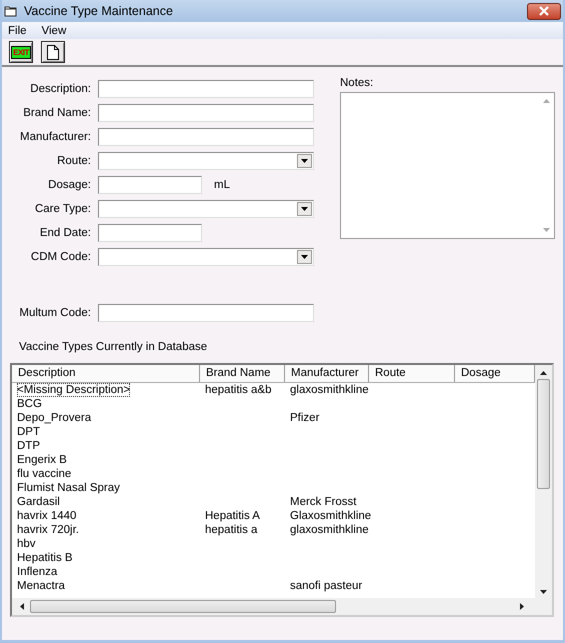 The height and width of the screenshot is (643, 565). I want to click on table-cell: Engerix B, so click(42, 460).